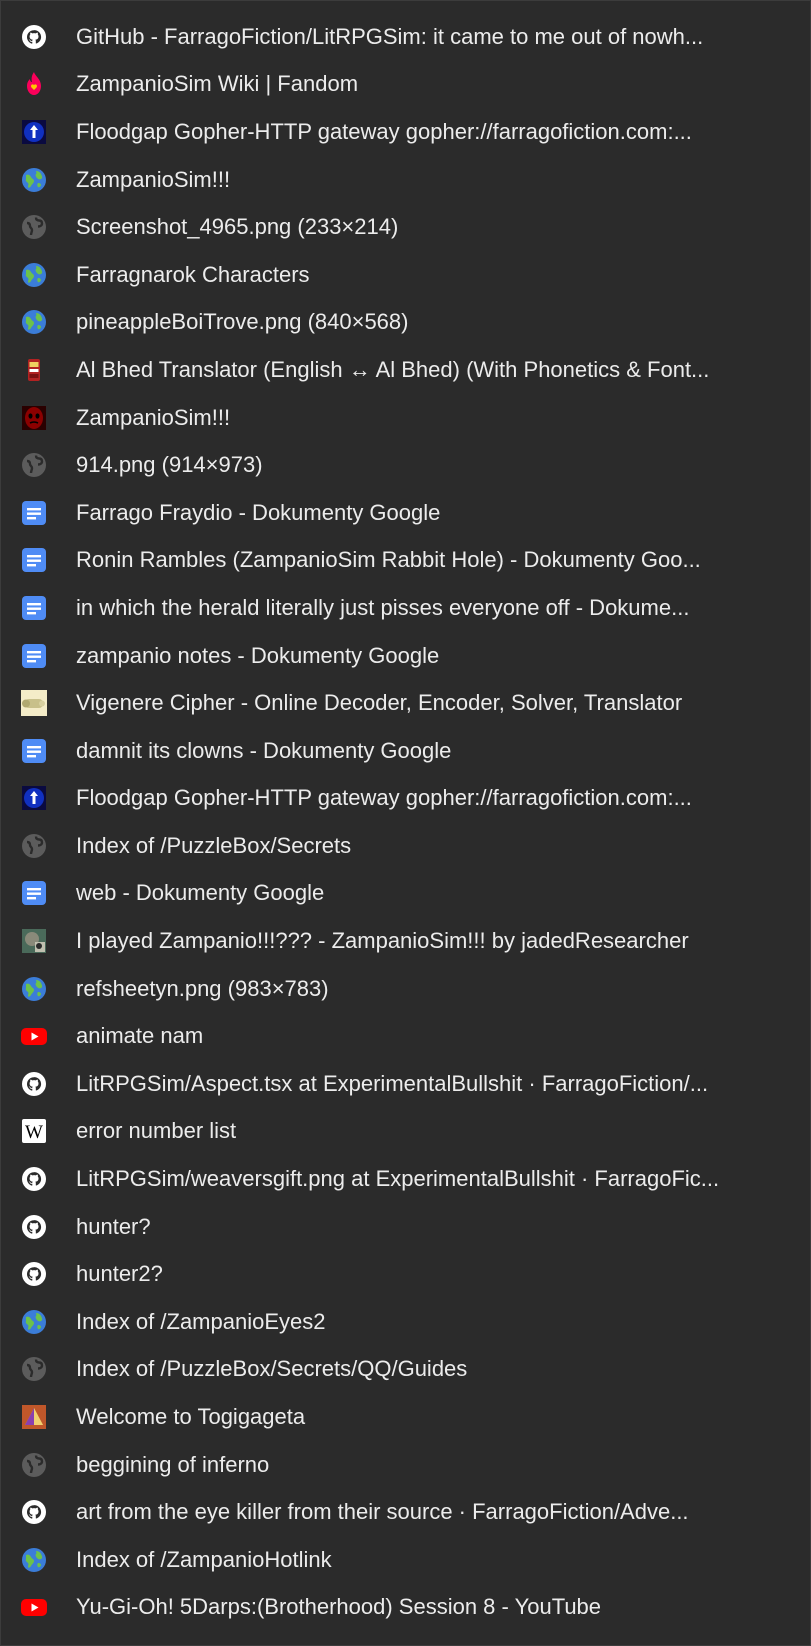 This screenshot has width=811, height=1646. Describe the element at coordinates (405, 465) in the screenshot. I see `bookmark-item: 914.png (914×973)` at that location.